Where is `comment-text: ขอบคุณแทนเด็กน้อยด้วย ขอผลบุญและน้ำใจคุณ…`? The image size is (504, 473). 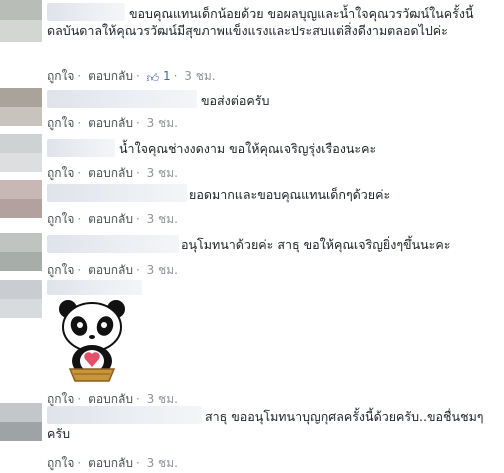 comment-text: ขอบคุณแทนเด็กน้อยด้วย ขอผลบุญและน้ำใจคุณ… is located at coordinates (260, 22).